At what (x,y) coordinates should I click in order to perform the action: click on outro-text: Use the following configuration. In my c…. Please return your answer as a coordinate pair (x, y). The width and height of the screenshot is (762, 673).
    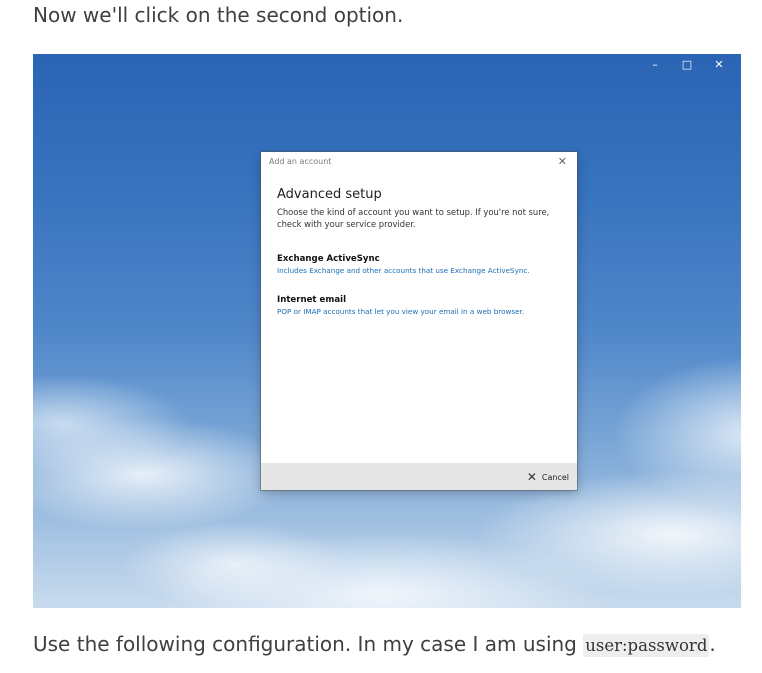
    Looking at the image, I should click on (374, 644).